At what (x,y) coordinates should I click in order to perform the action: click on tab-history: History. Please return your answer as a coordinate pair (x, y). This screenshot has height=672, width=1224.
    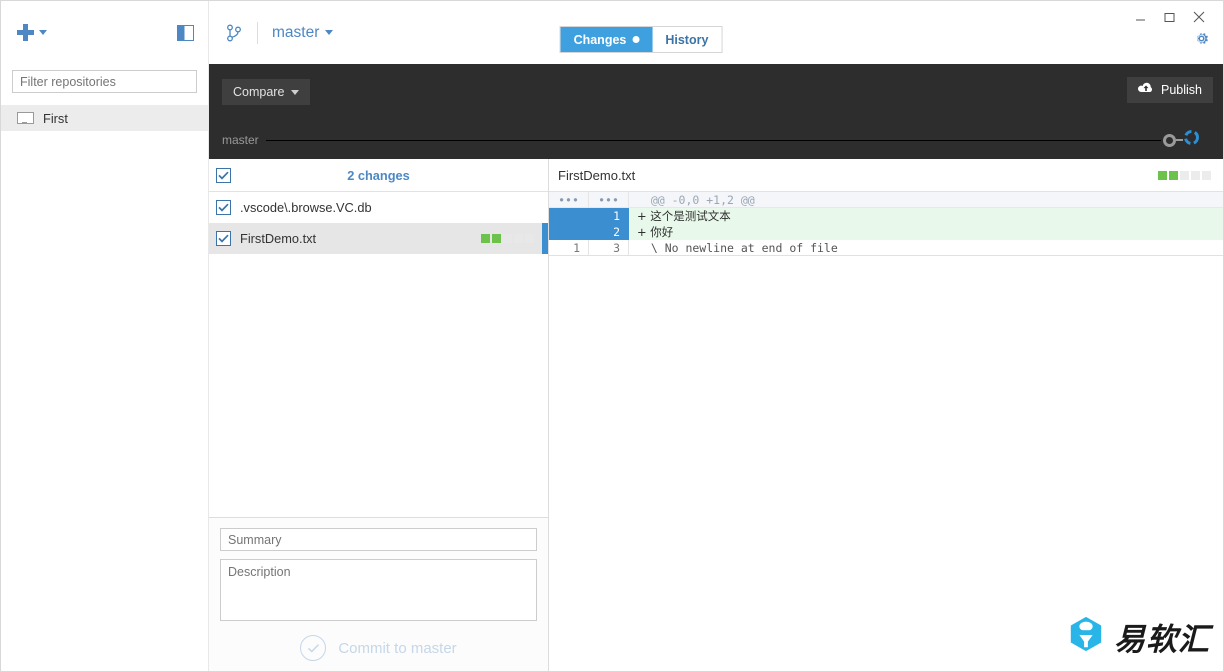
    Looking at the image, I should click on (686, 39).